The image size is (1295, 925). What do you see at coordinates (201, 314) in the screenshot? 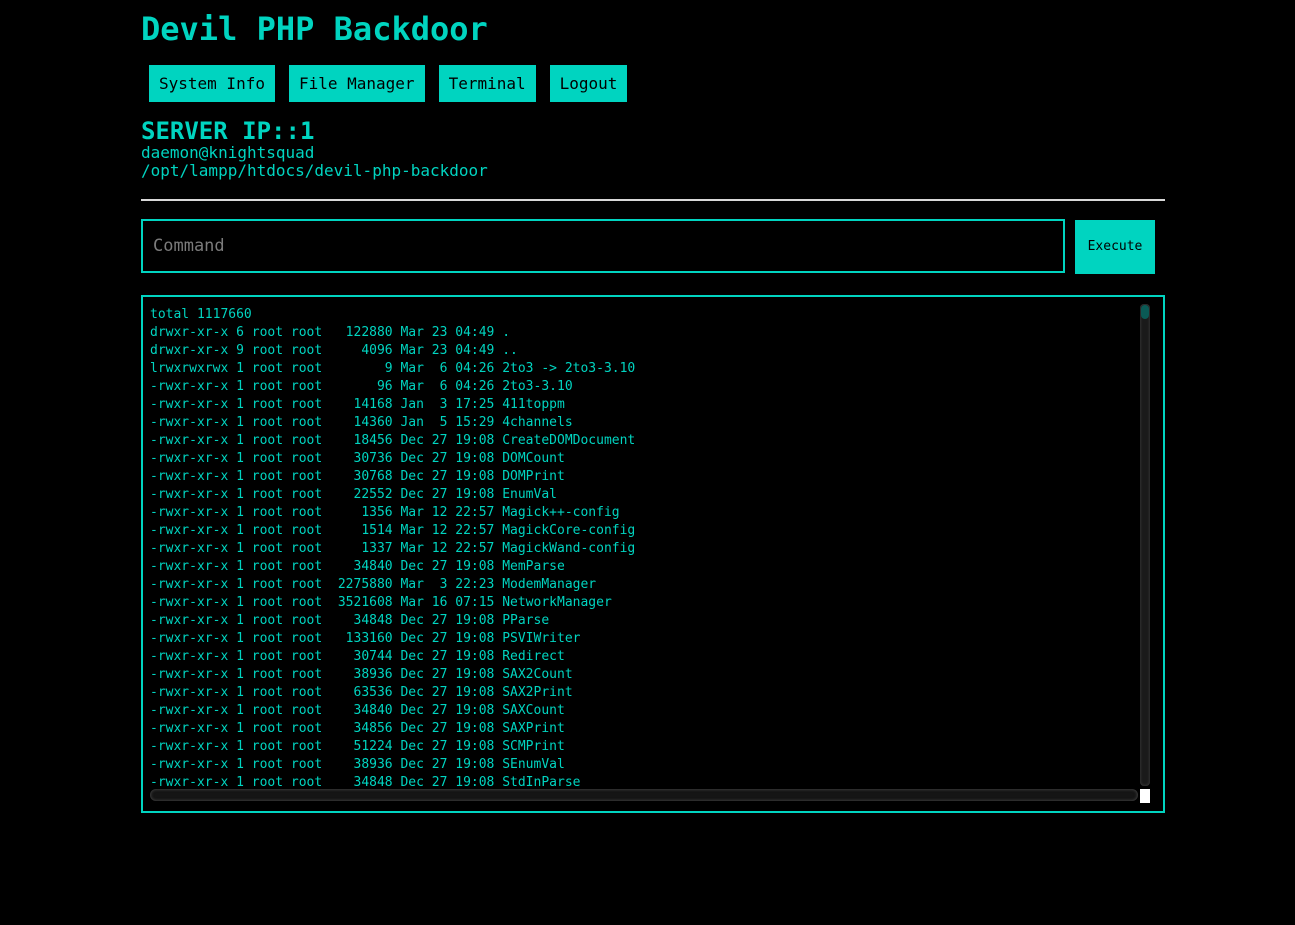
I see `output-line: total 1117660` at bounding box center [201, 314].